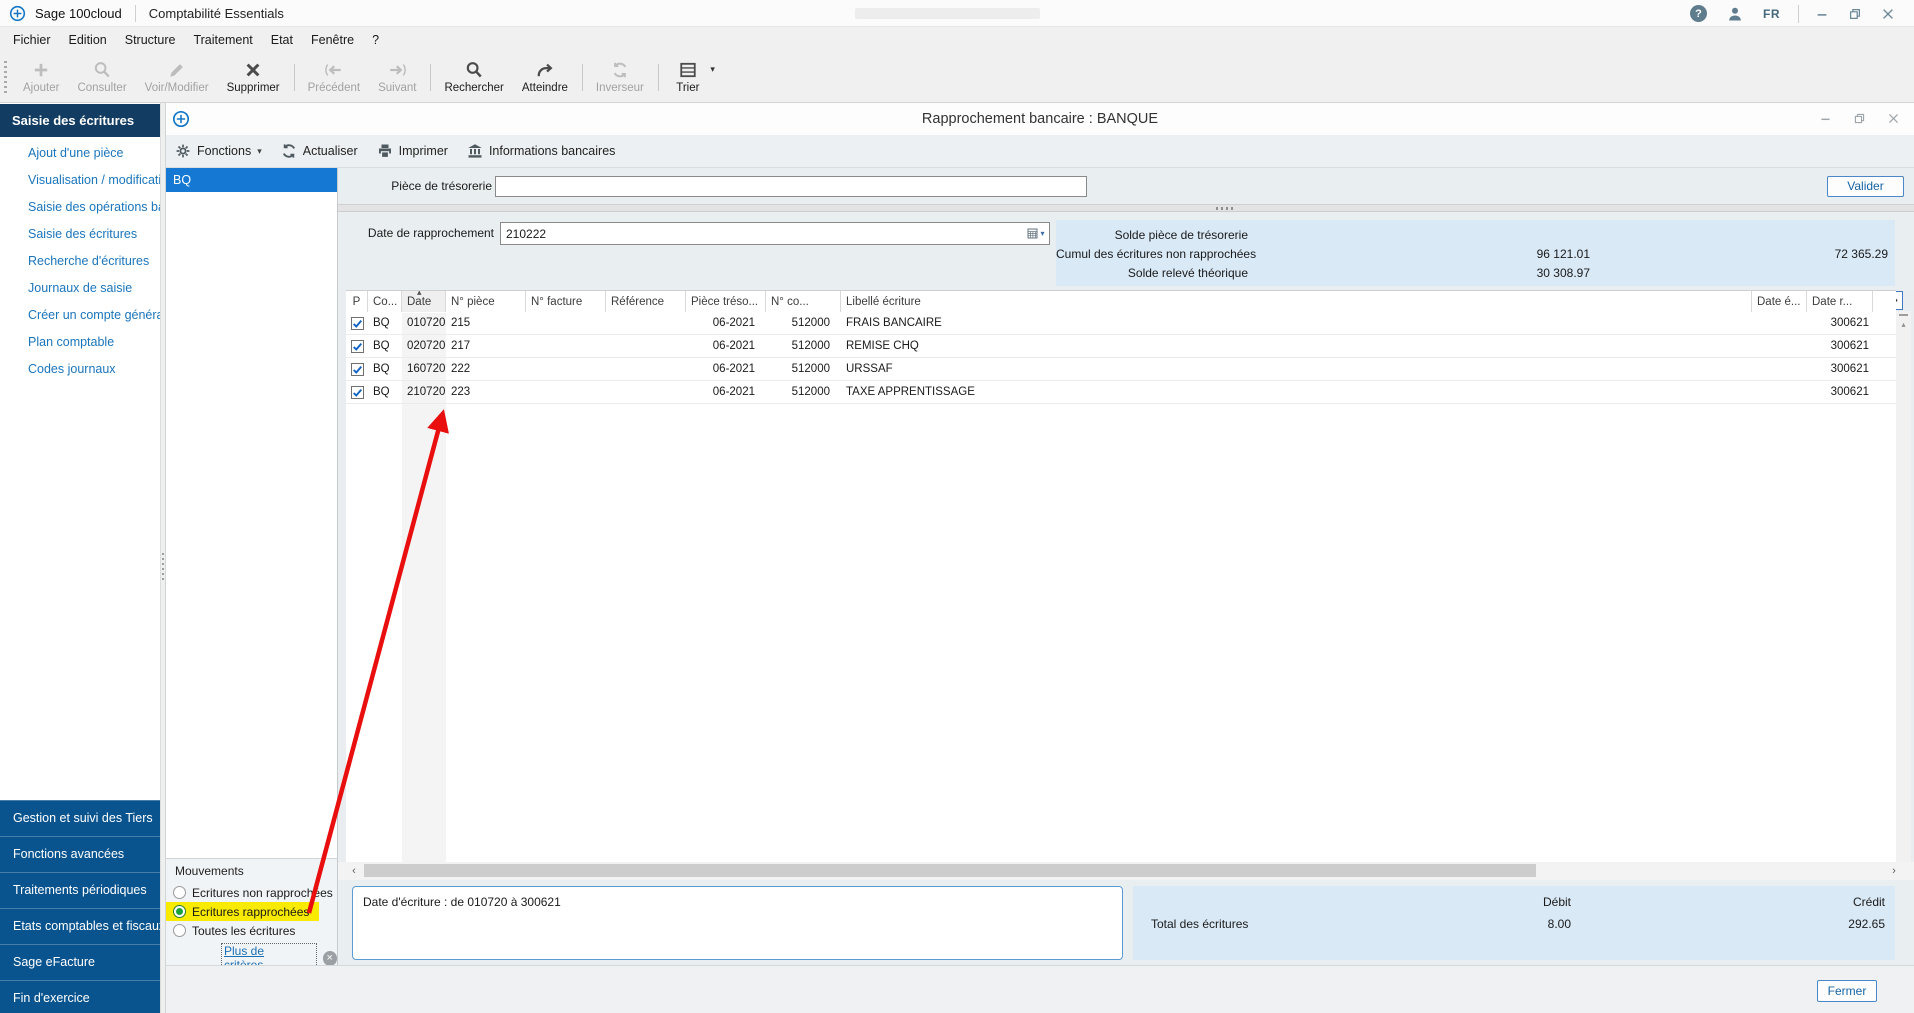  Describe the element at coordinates (1825, 118) in the screenshot. I see `window-minimize-icon` at that location.